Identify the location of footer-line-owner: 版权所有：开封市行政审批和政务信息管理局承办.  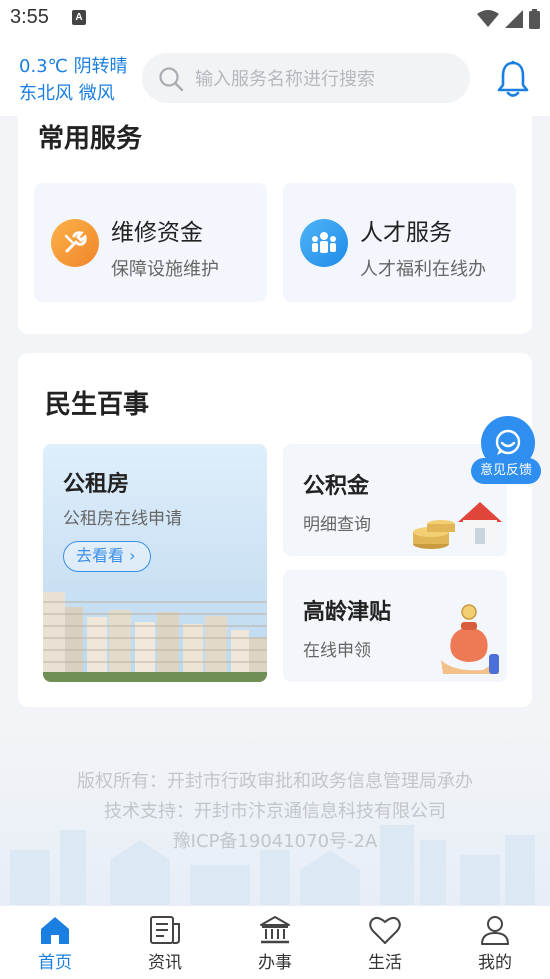
(275, 781).